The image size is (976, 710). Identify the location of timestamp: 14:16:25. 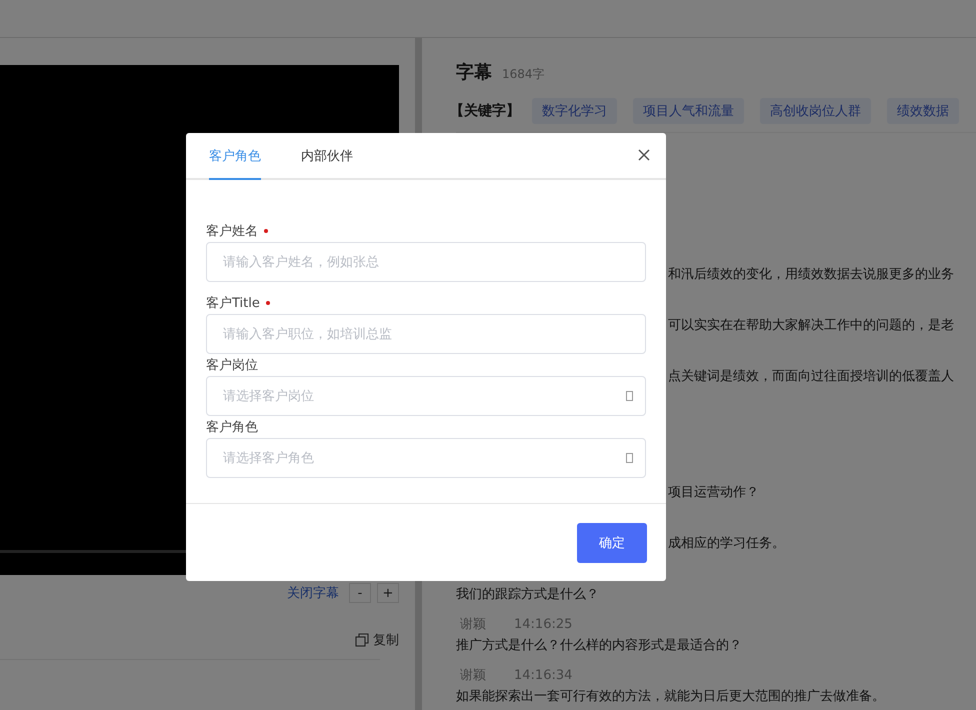
(543, 624).